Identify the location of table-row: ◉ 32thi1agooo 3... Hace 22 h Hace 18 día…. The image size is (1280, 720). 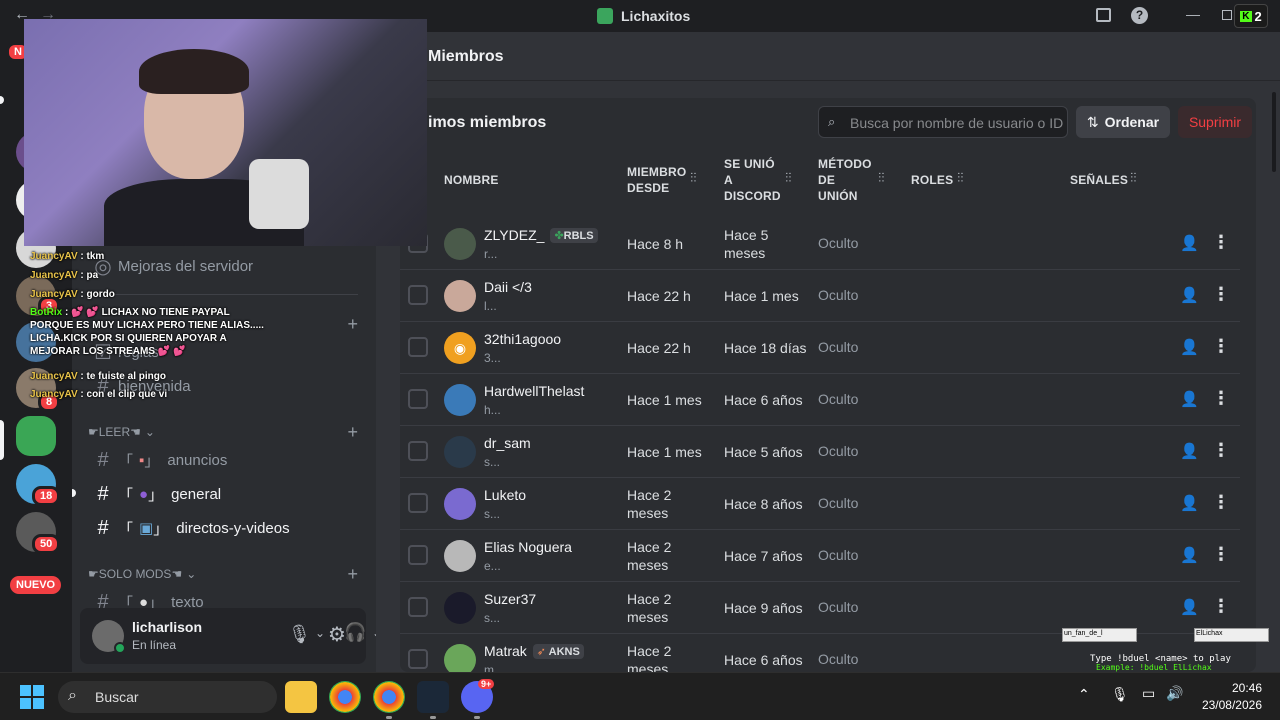
(820, 348).